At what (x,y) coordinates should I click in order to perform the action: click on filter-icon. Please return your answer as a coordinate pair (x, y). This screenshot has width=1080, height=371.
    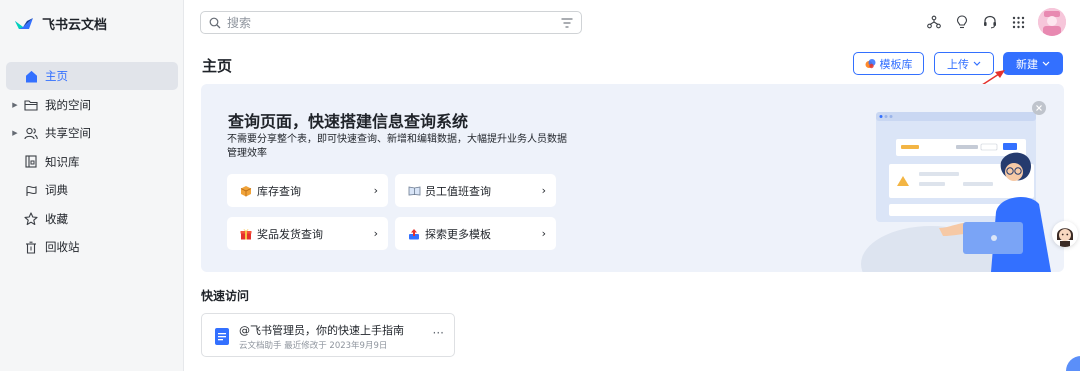
    Looking at the image, I should click on (567, 22).